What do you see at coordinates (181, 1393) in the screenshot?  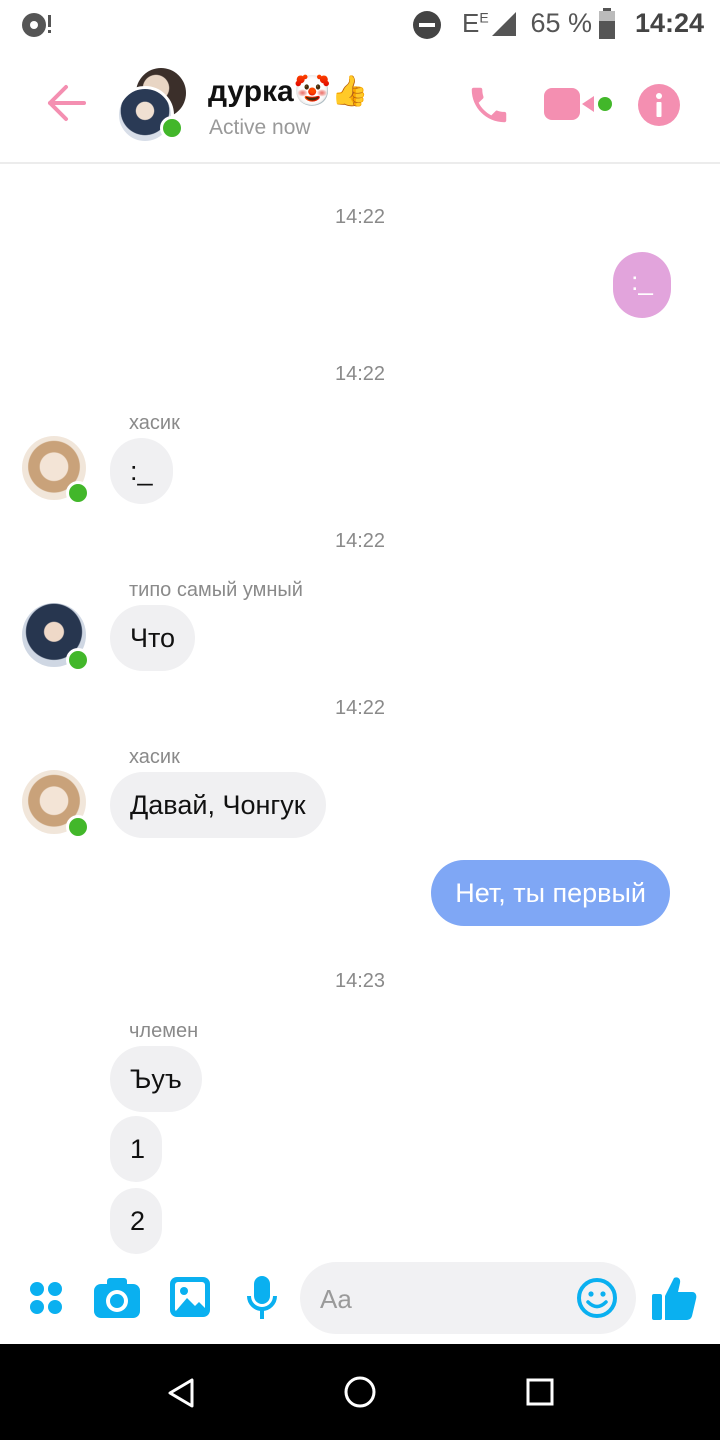 I see `nav-back-icon` at bounding box center [181, 1393].